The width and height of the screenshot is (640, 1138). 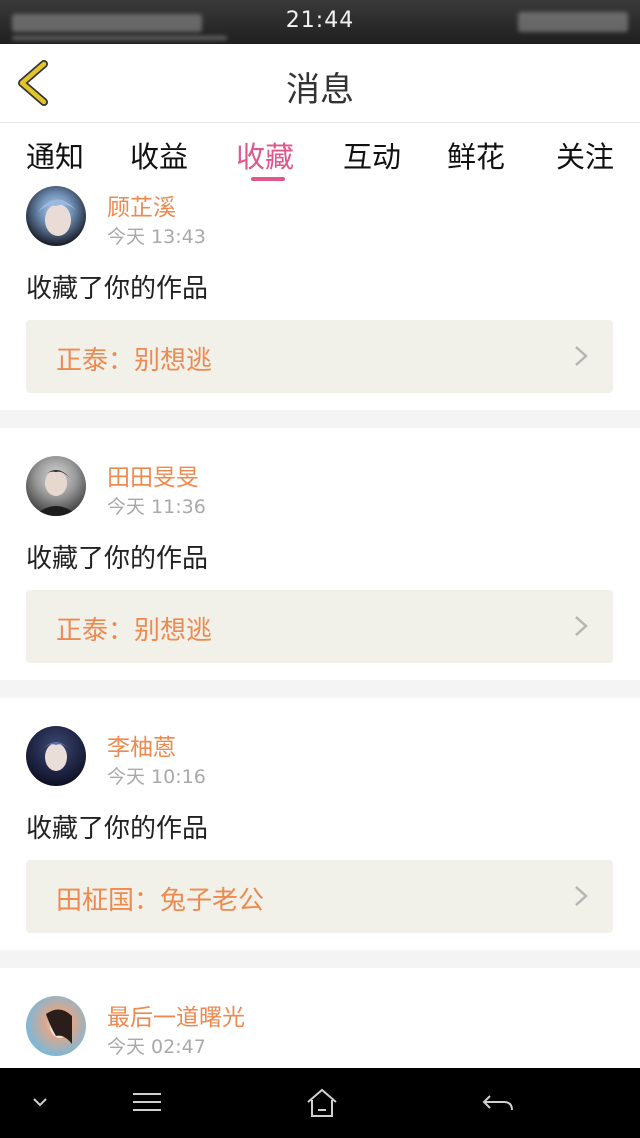 I want to click on username: 顾芷溪, so click(x=141, y=205).